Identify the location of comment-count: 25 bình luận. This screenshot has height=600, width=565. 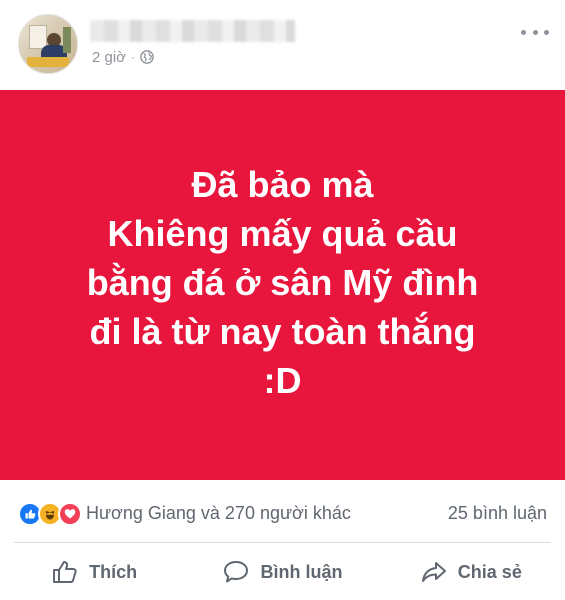
(497, 513).